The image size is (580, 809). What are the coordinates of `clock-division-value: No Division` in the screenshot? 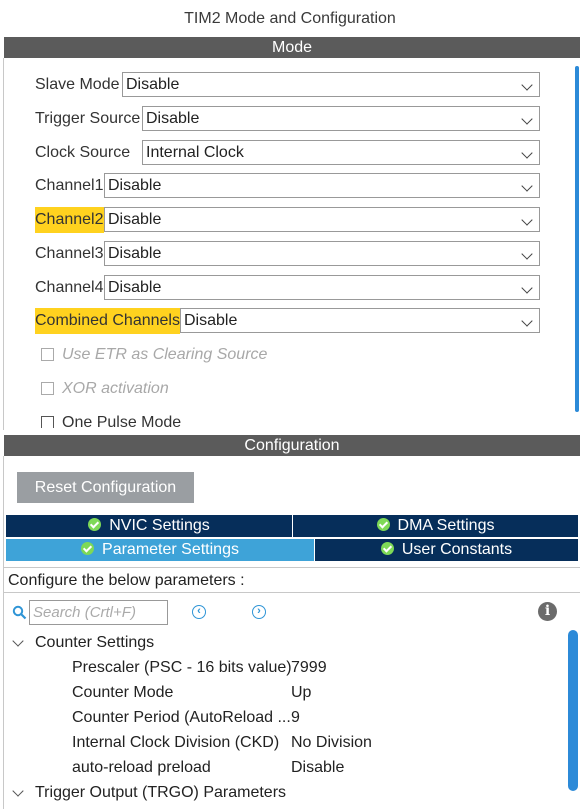 It's located at (331, 743).